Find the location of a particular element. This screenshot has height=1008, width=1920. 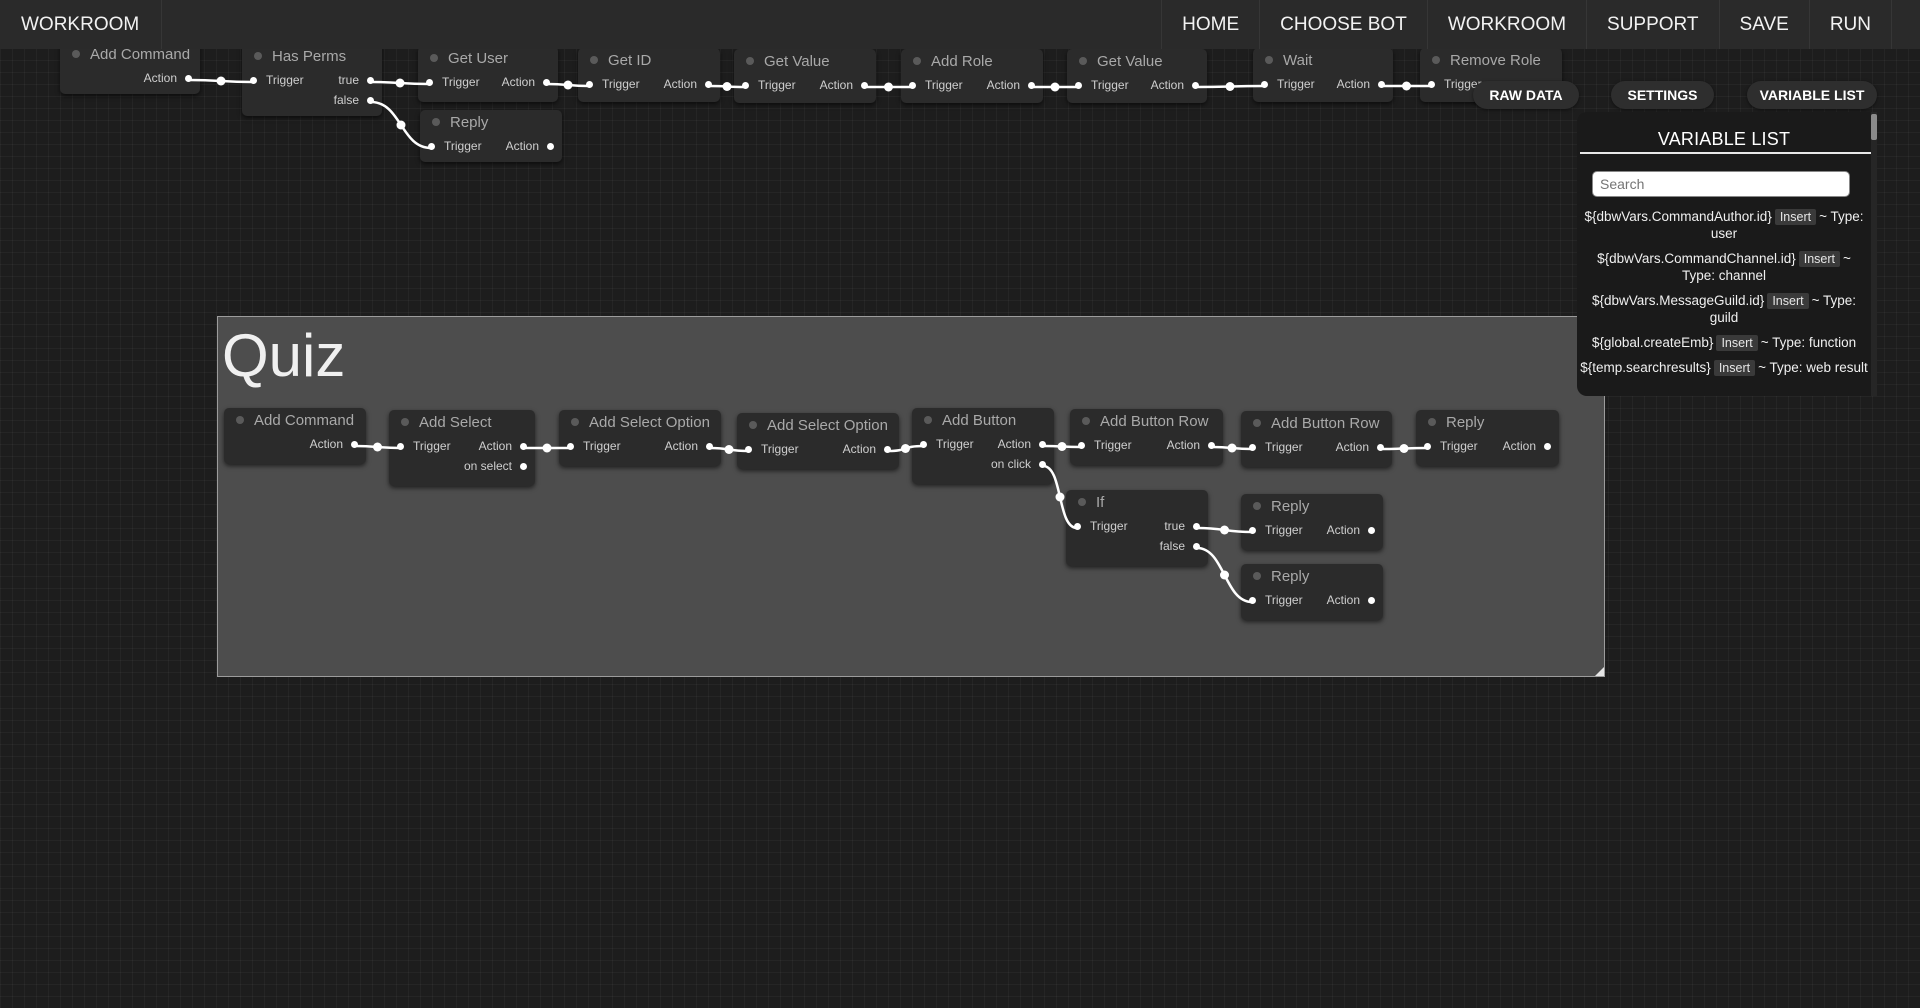

nav-support: SUPPORT is located at coordinates (1652, 24).